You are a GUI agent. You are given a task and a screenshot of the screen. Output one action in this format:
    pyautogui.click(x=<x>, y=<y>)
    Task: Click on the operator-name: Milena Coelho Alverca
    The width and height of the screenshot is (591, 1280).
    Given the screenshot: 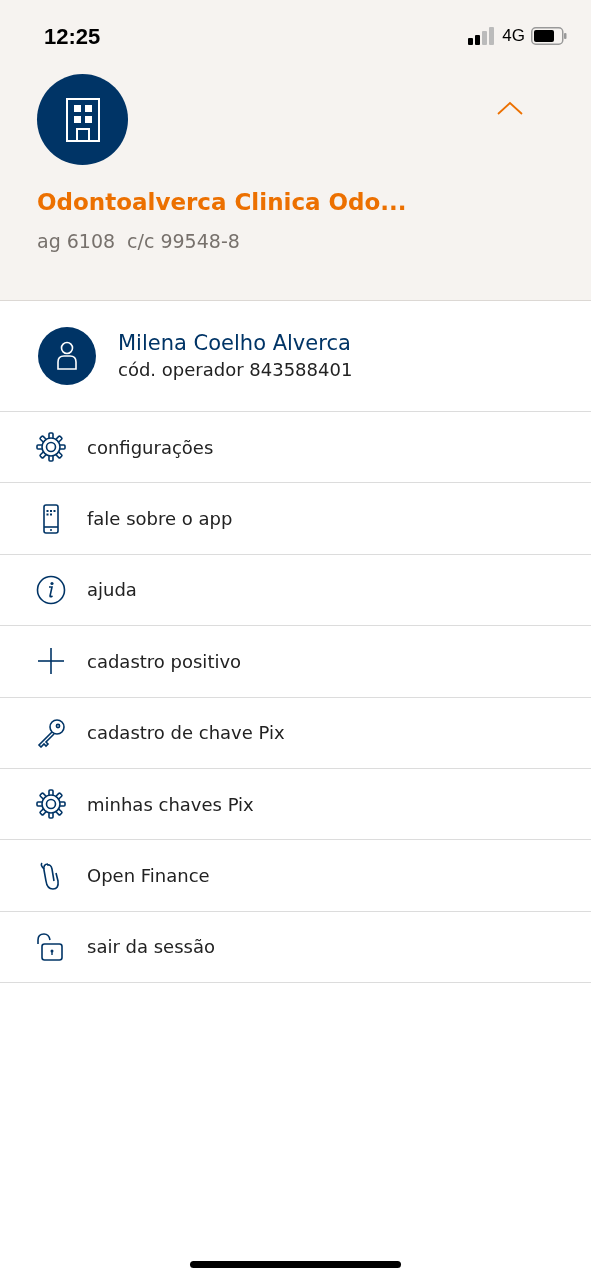 What is the action you would take?
    pyautogui.click(x=235, y=343)
    